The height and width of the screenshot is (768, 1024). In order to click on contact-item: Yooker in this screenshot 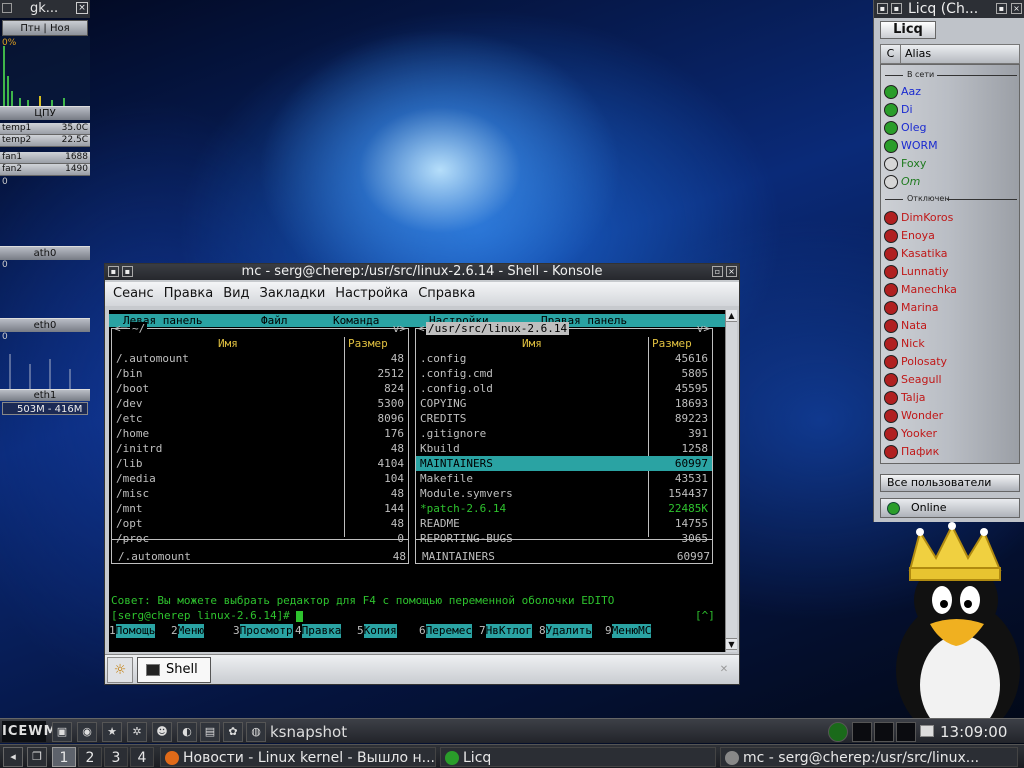, I will do `click(950, 434)`.